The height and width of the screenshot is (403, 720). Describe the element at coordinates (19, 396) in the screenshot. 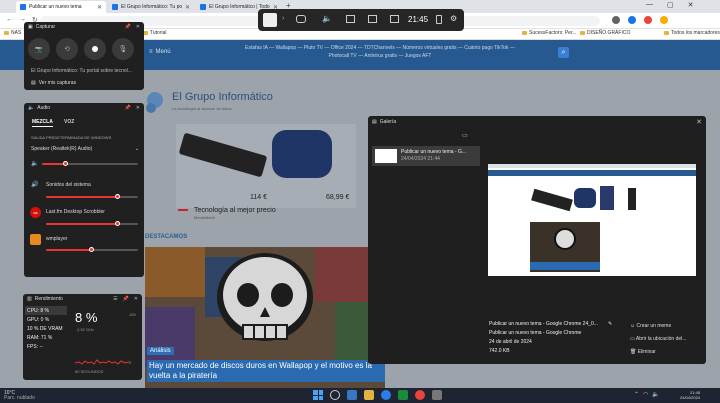

I see `weather-widget: 16°C Parc. nublado` at that location.